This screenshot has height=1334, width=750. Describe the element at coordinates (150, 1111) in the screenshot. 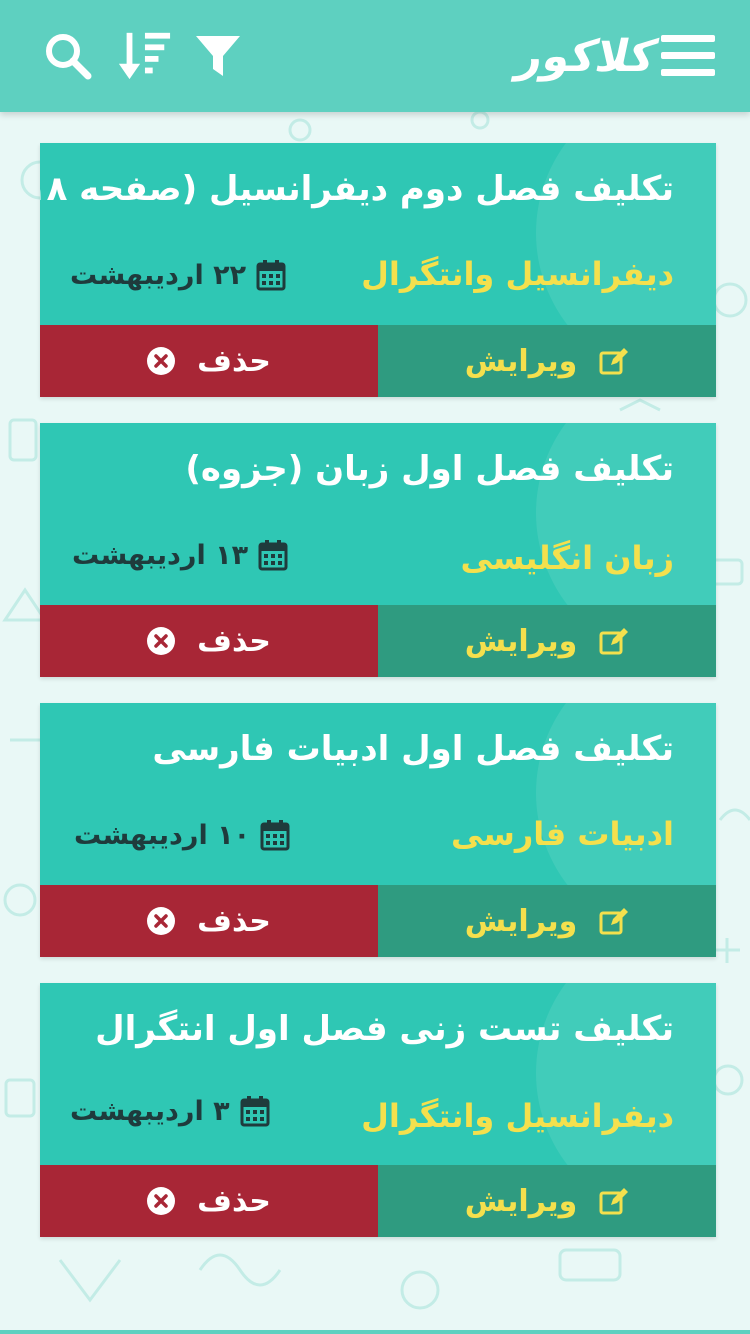

I see `date-text: ۳ اردیبهشت` at that location.